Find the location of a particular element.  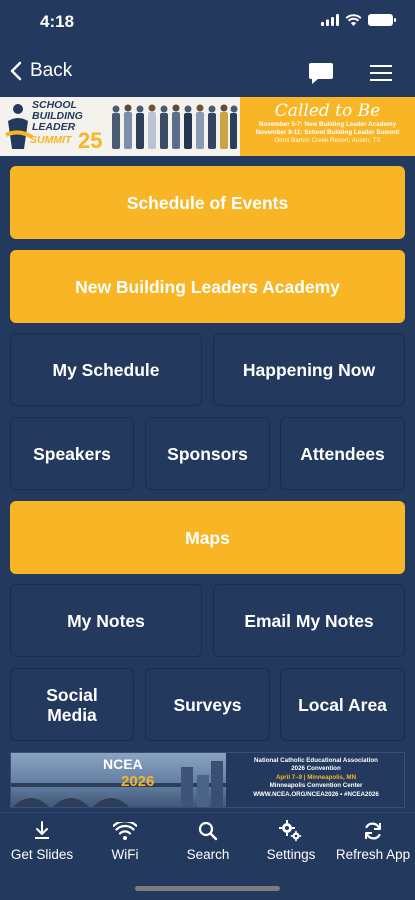

tab-search: Search is located at coordinates (208, 840).